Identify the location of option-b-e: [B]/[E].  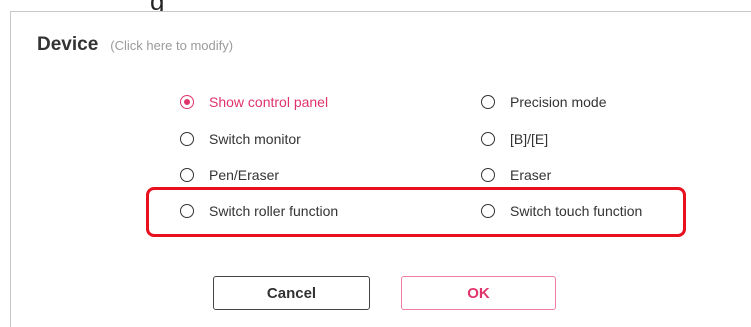
(514, 139).